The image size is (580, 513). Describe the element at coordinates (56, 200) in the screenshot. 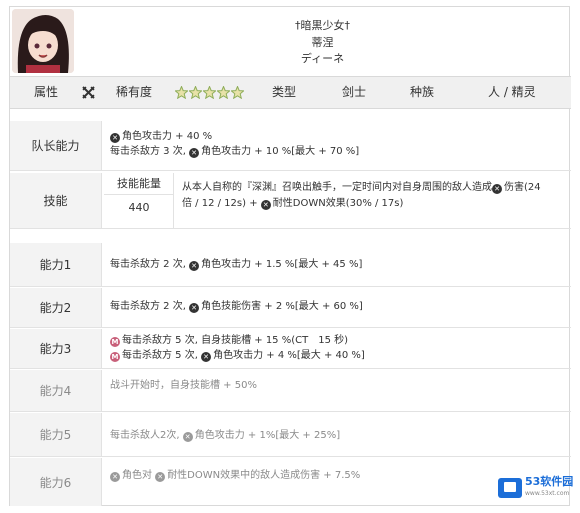

I see `skill-label: 技能` at that location.